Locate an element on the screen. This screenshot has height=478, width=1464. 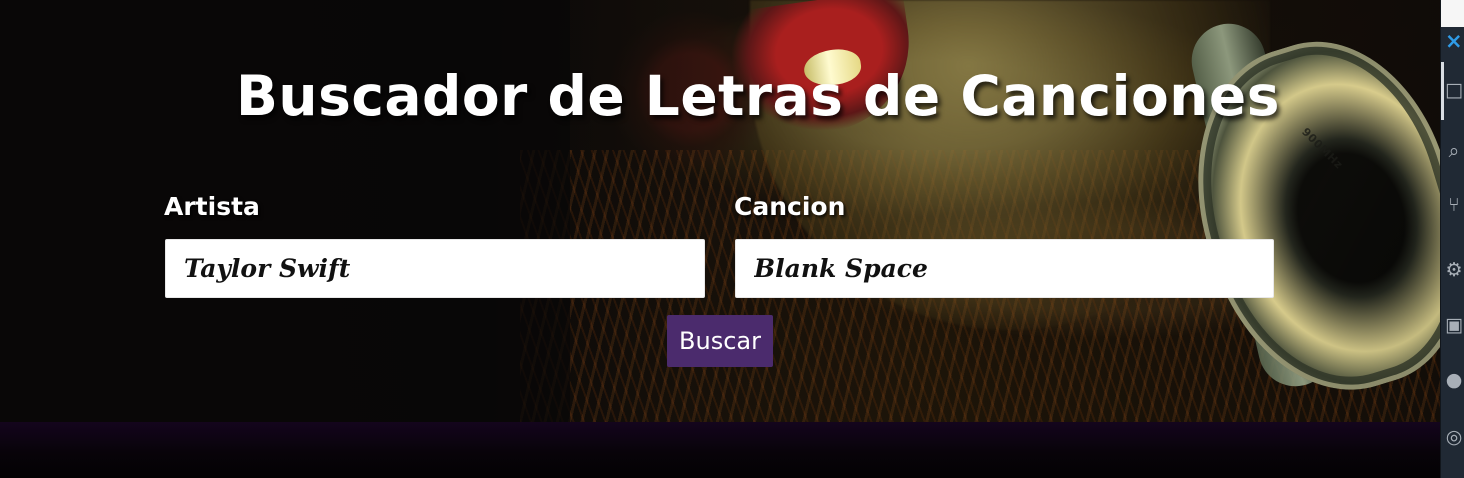
close-icon: × is located at coordinates (1454, 41).